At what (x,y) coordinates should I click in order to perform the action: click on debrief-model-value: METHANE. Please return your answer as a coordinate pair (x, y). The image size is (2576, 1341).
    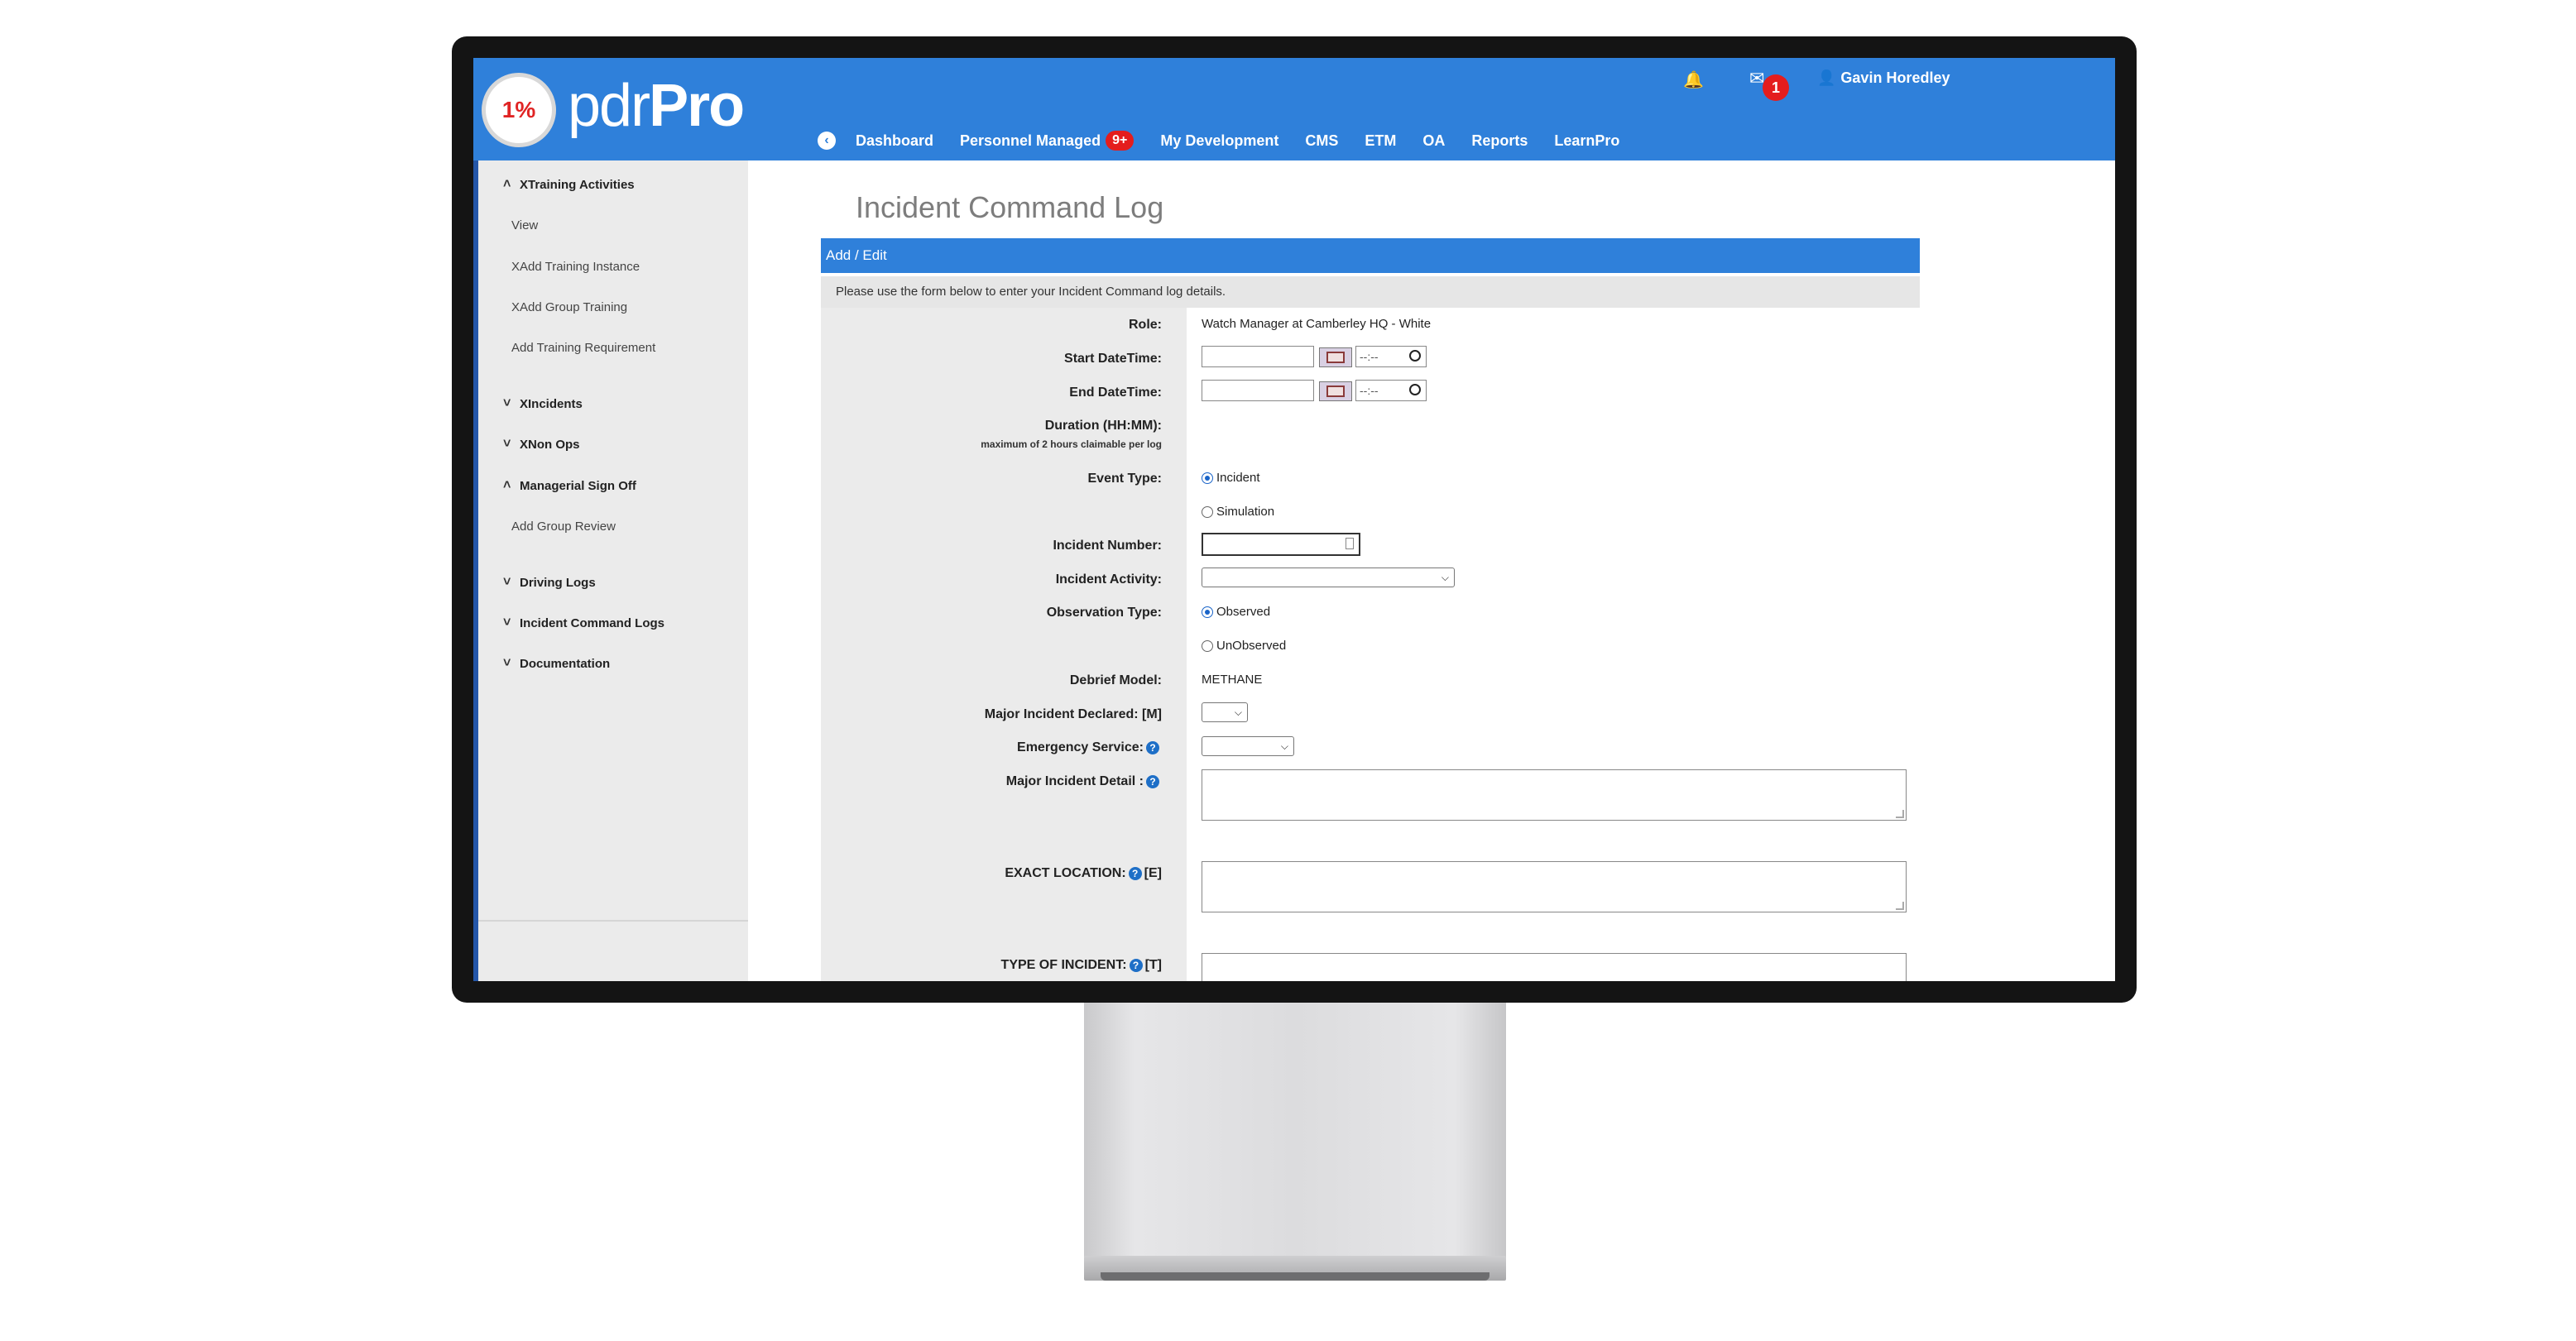
    Looking at the image, I should click on (1233, 680).